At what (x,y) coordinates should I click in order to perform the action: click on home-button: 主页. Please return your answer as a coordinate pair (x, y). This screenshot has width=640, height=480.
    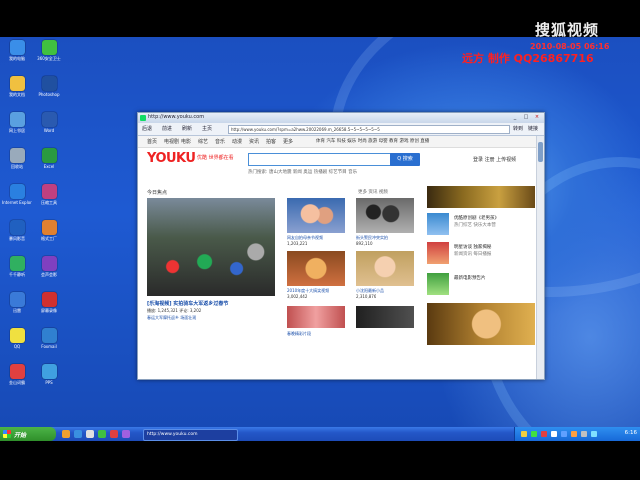
    Looking at the image, I should click on (207, 128).